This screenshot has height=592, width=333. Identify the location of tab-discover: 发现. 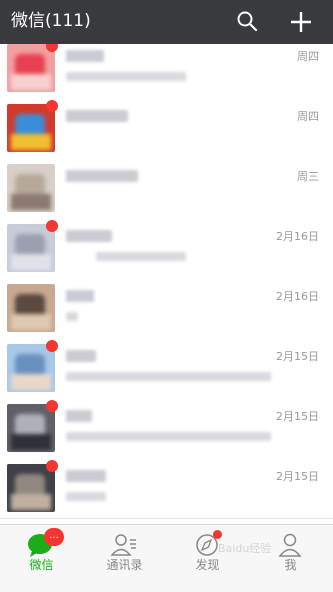
(207, 558).